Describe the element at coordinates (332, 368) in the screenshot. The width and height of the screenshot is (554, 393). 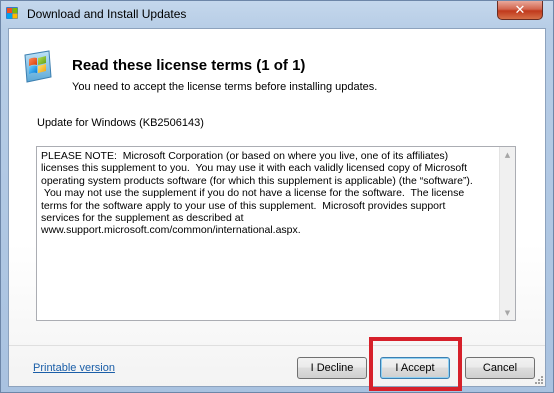
I see `decline-button: I Decline` at that location.